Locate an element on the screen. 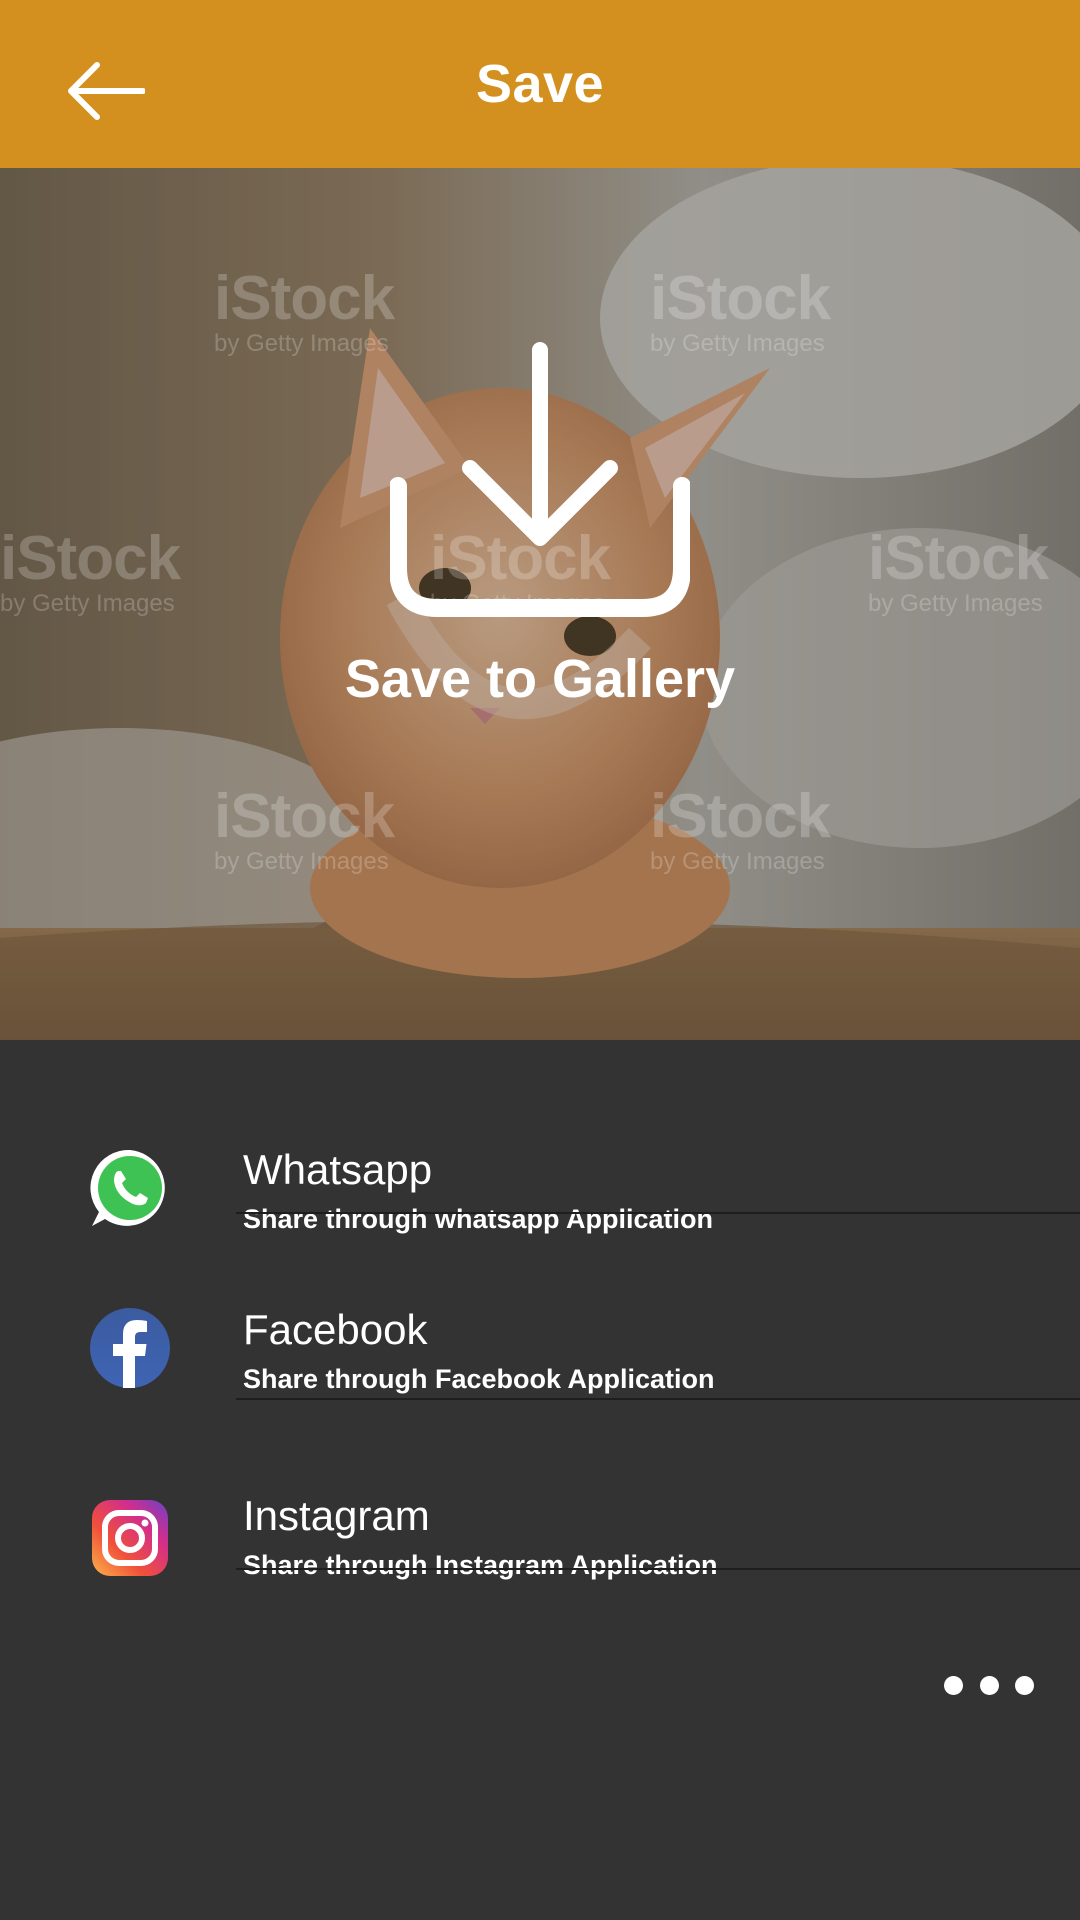 The image size is (1080, 1920). save-to-gallery-label: Save to Gallery is located at coordinates (540, 679).